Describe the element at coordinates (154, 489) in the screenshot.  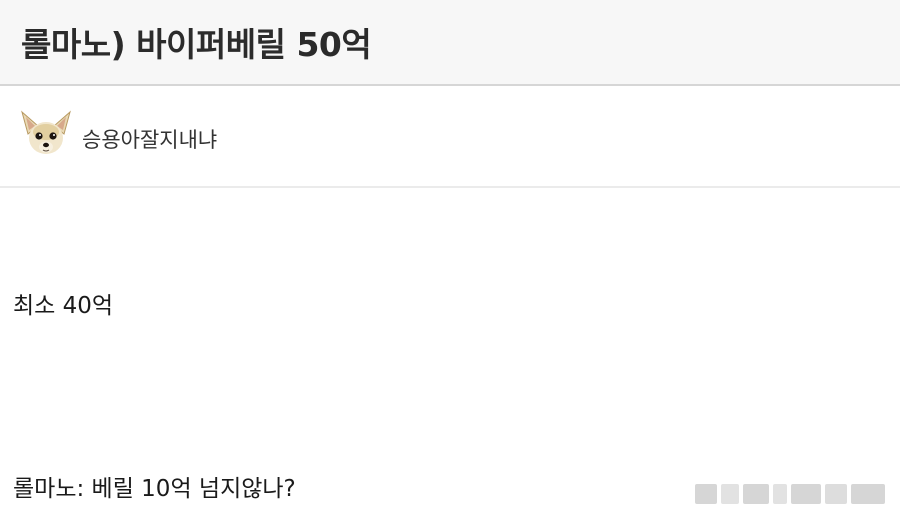
I see `post-body-line: 롤마노: 베릴 10억 넘지않나?` at that location.